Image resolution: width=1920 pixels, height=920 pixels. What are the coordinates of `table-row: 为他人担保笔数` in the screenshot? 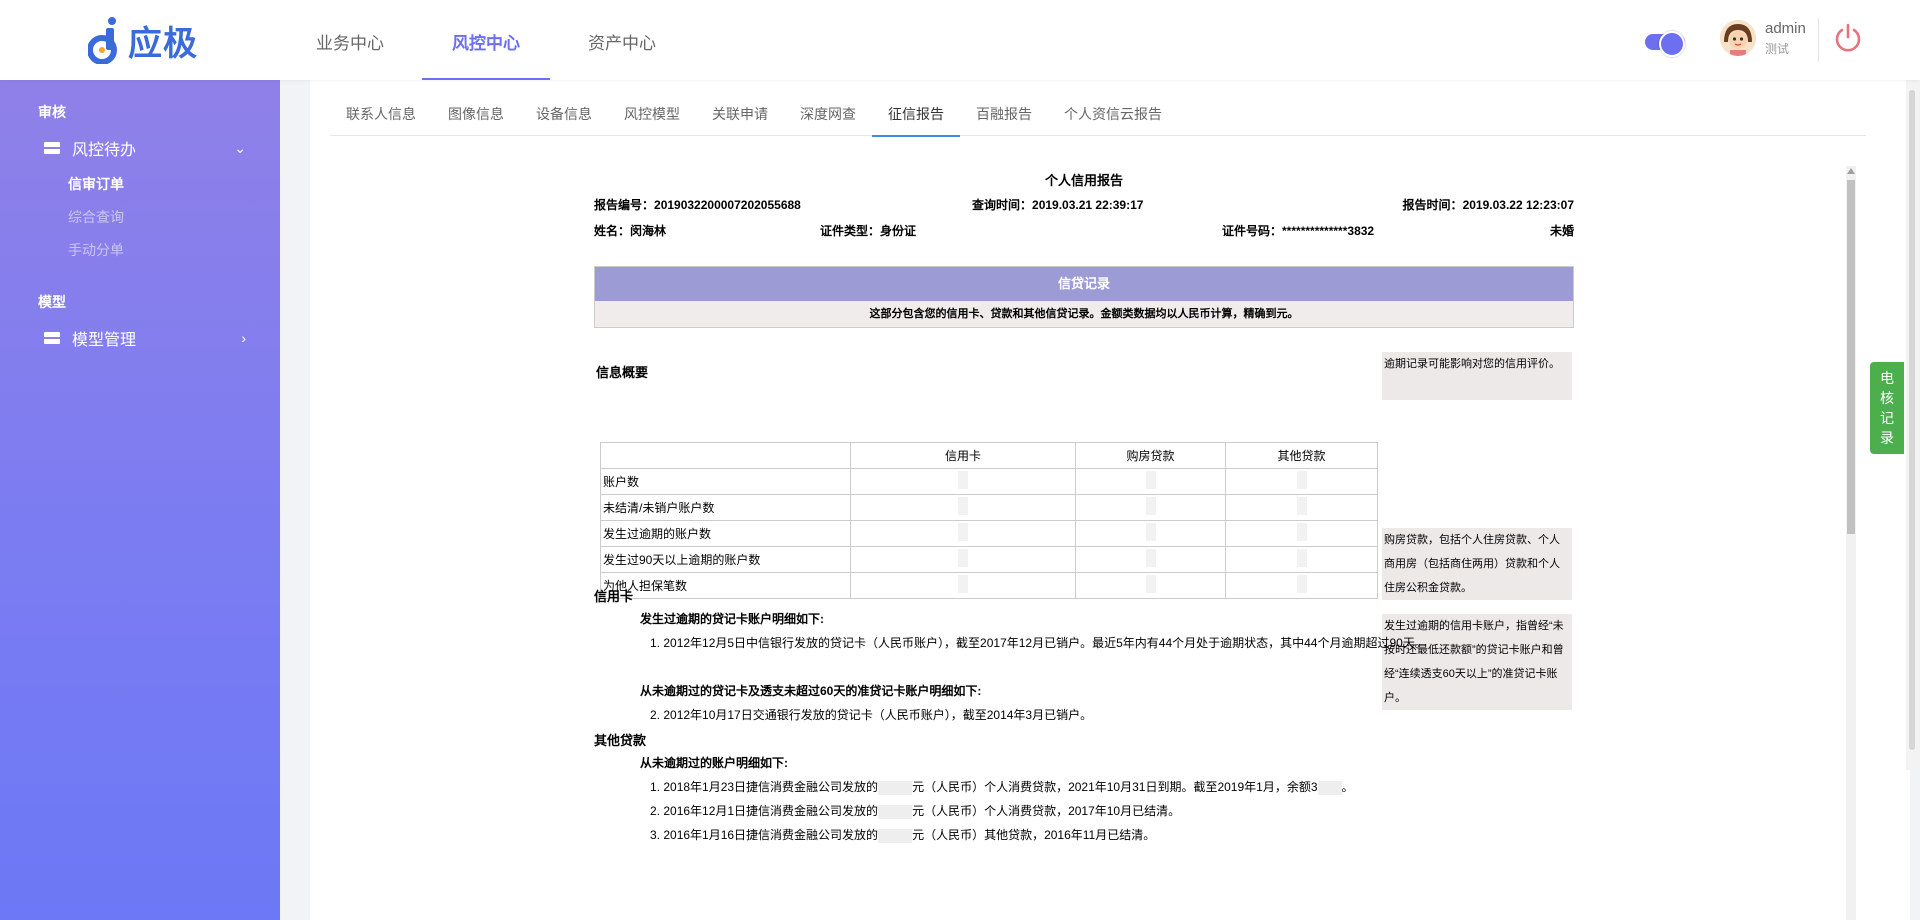 It's located at (989, 585).